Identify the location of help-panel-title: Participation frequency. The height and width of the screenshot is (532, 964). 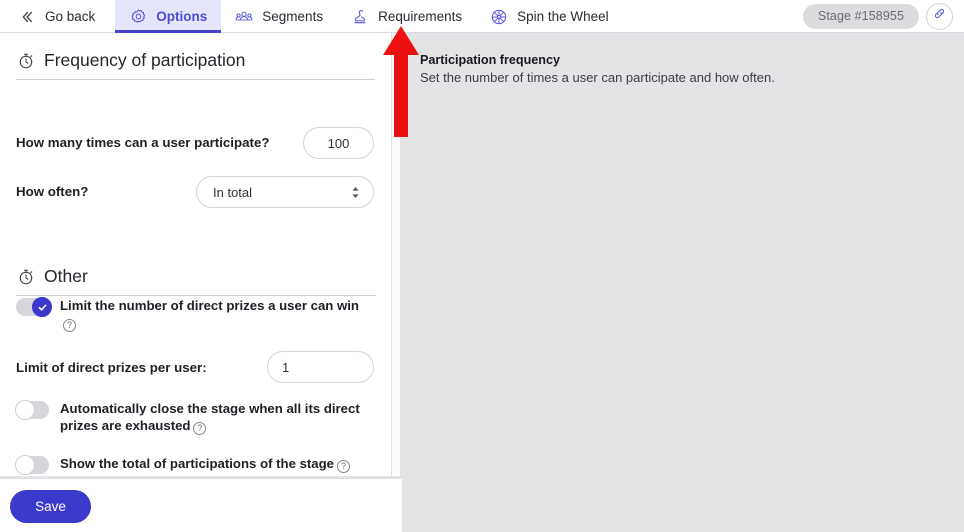
(490, 60).